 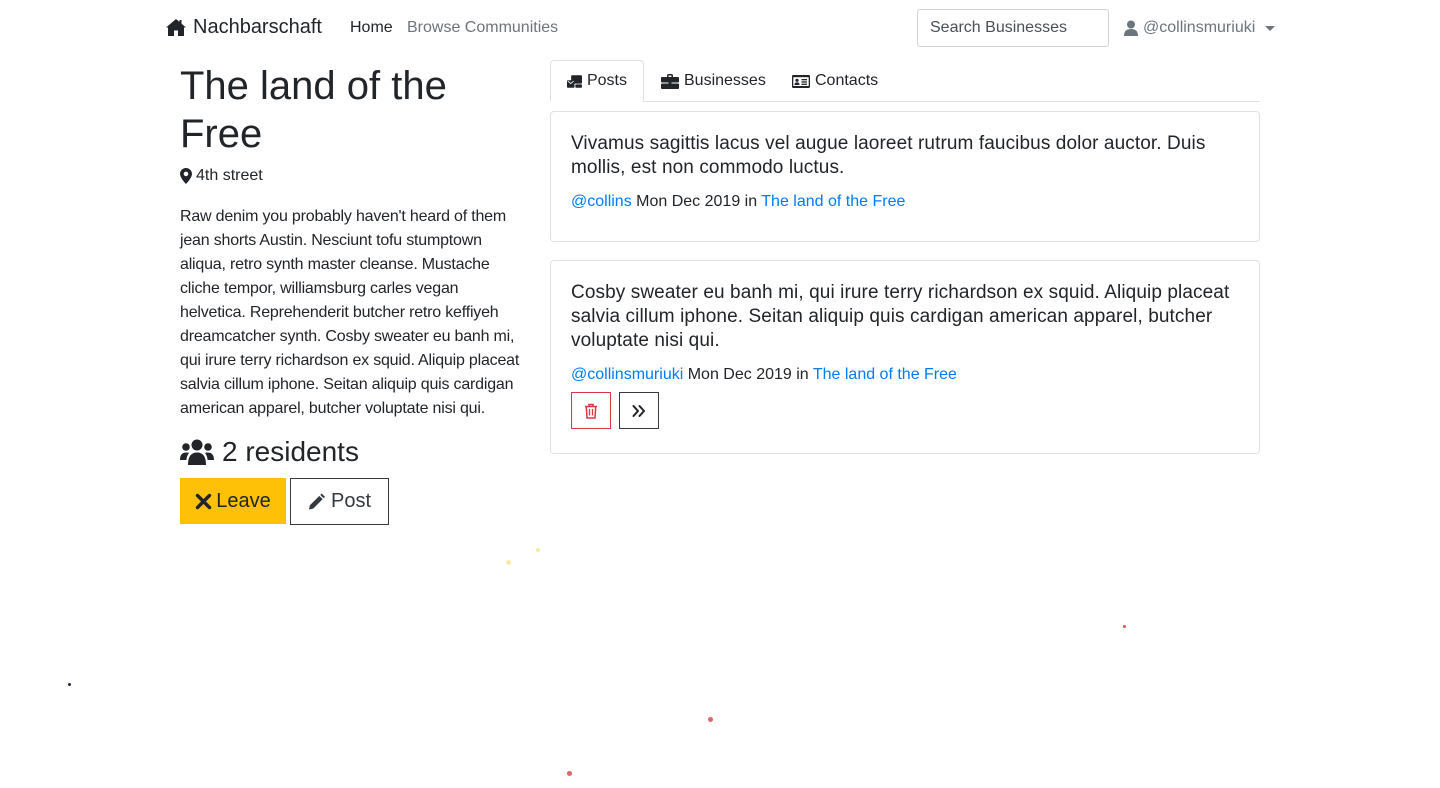 I want to click on post-author-link: @collins, so click(x=601, y=201).